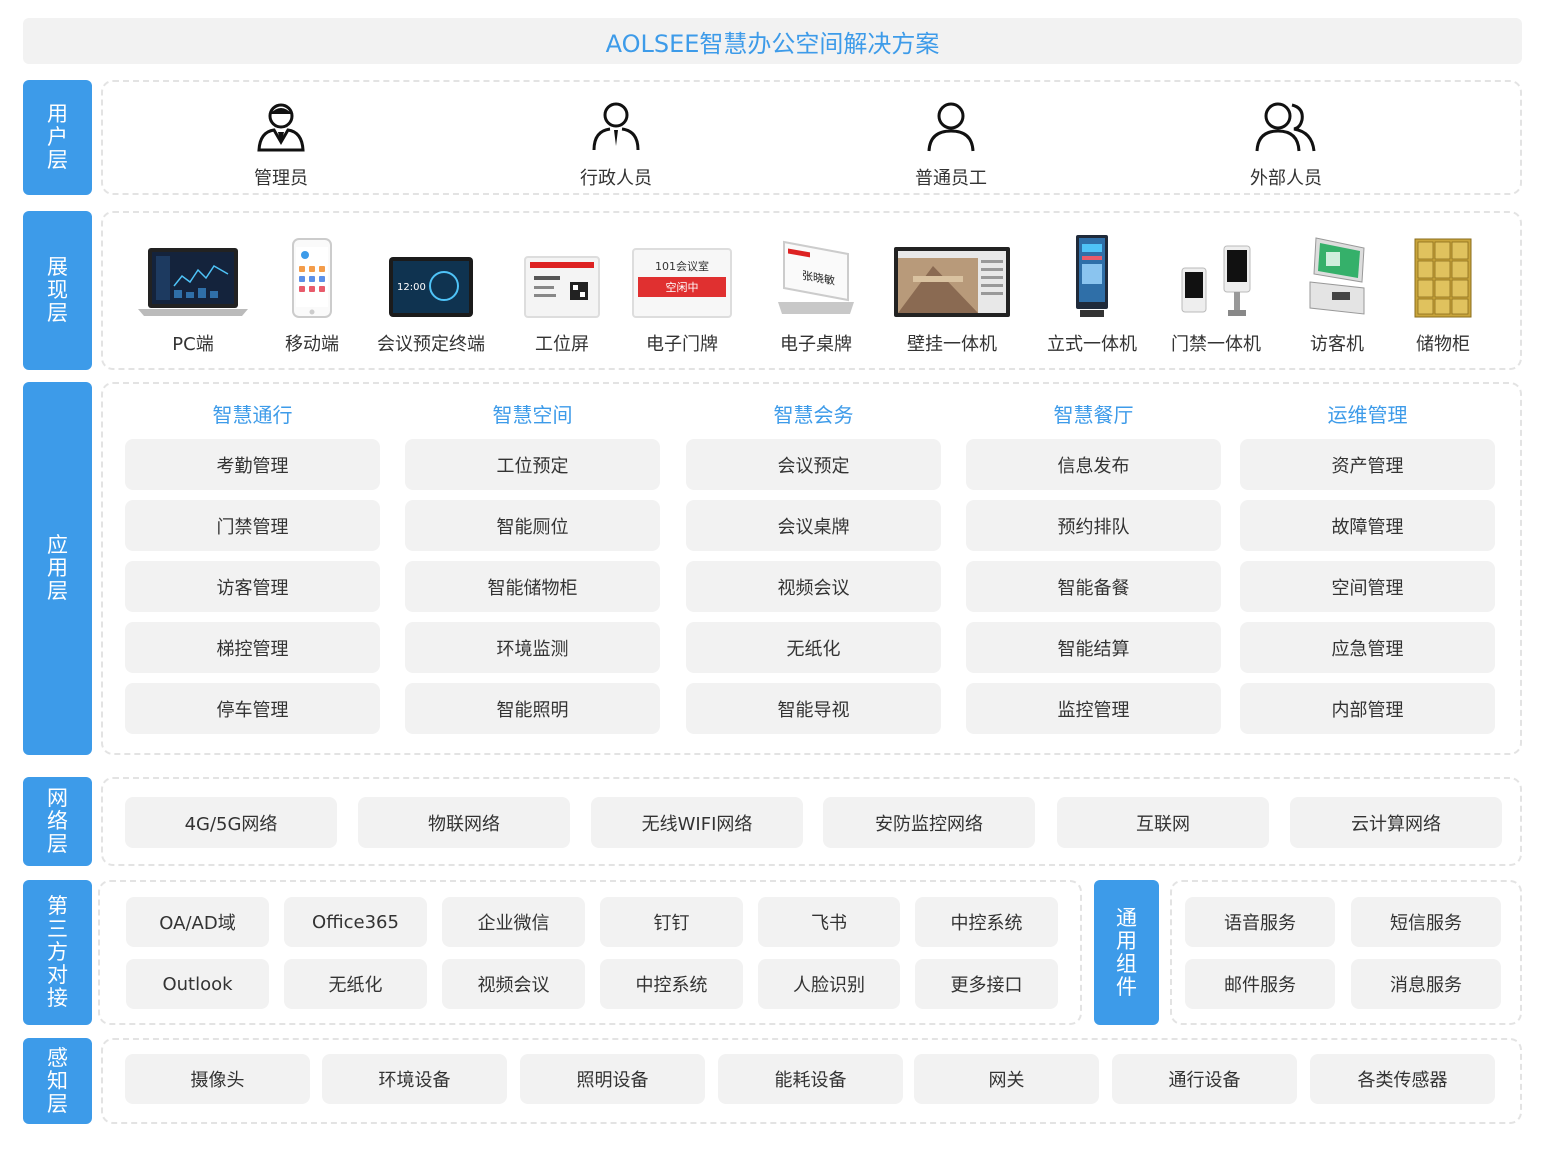 The image size is (1546, 1153). I want to click on layer-label-app: 应用层, so click(57, 568).